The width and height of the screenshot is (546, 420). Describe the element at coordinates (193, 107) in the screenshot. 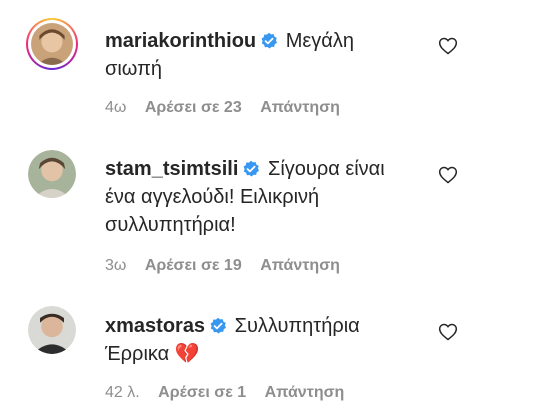

I see `likes-count: Αρέσει σε 23` at that location.